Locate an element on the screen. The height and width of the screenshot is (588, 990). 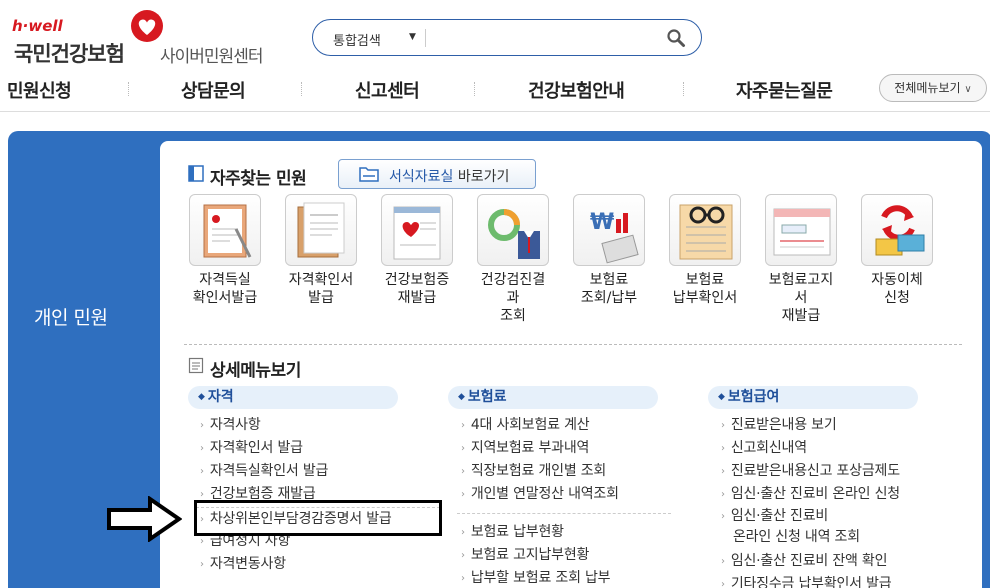
tile-premium-payment-certificate is located at coordinates (705, 230).